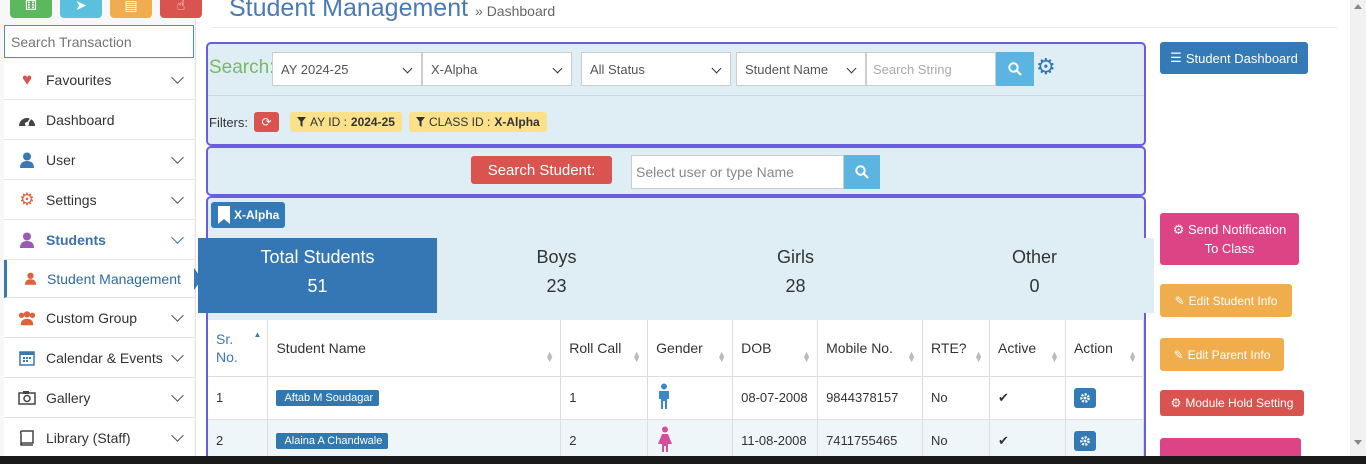 The image size is (1366, 464). I want to click on stat-other: Other 0, so click(1034, 275).